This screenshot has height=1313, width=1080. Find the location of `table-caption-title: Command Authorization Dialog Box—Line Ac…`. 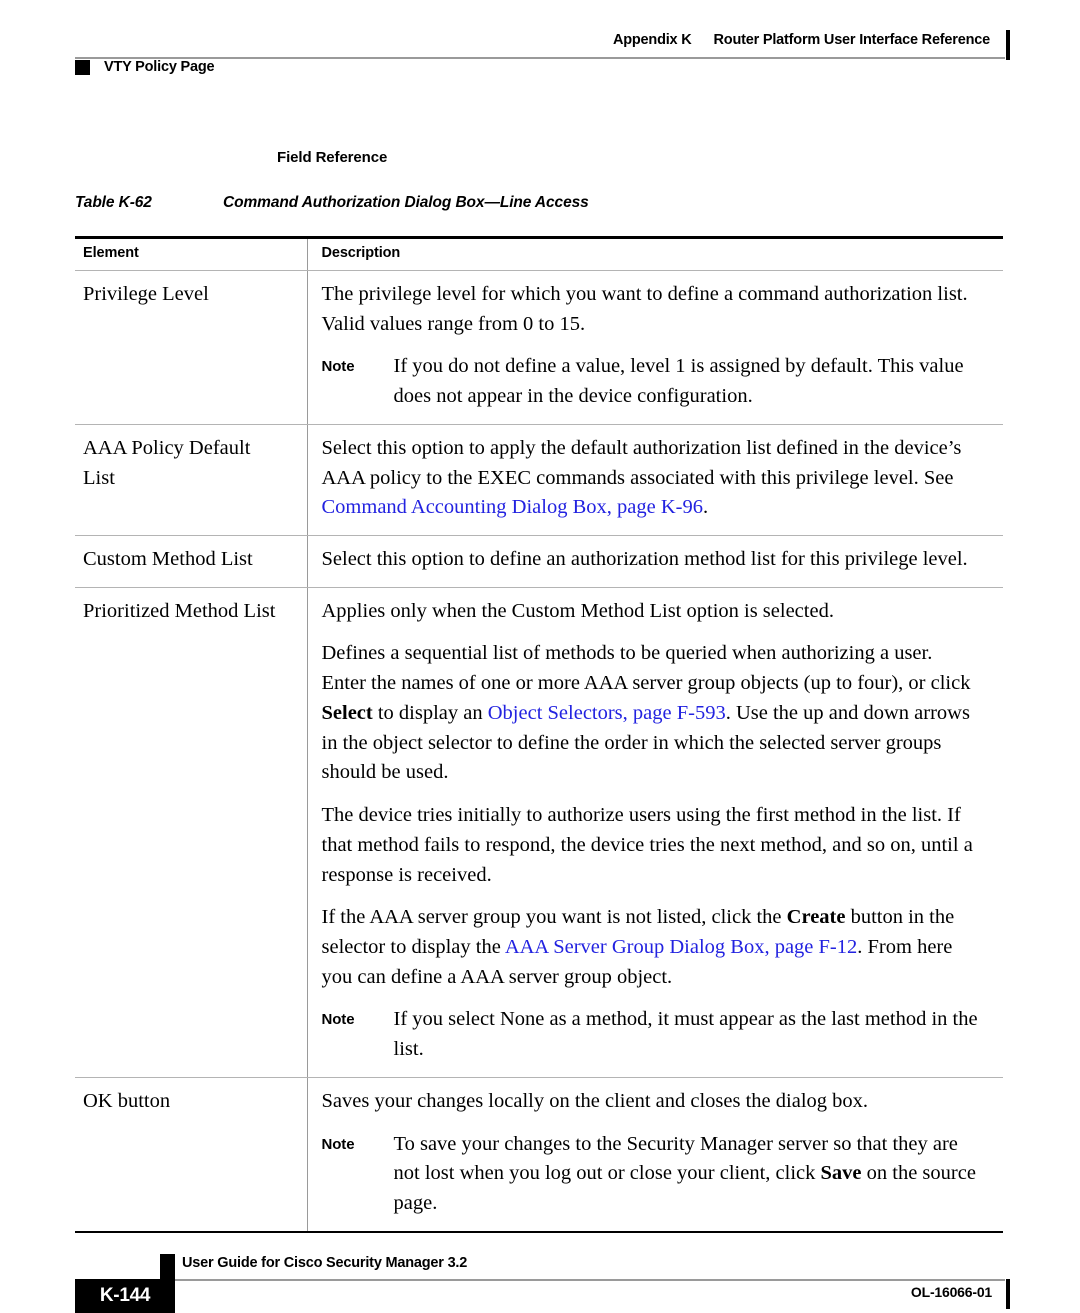

table-caption-title: Command Authorization Dialog Box—Line Ac… is located at coordinates (406, 202).